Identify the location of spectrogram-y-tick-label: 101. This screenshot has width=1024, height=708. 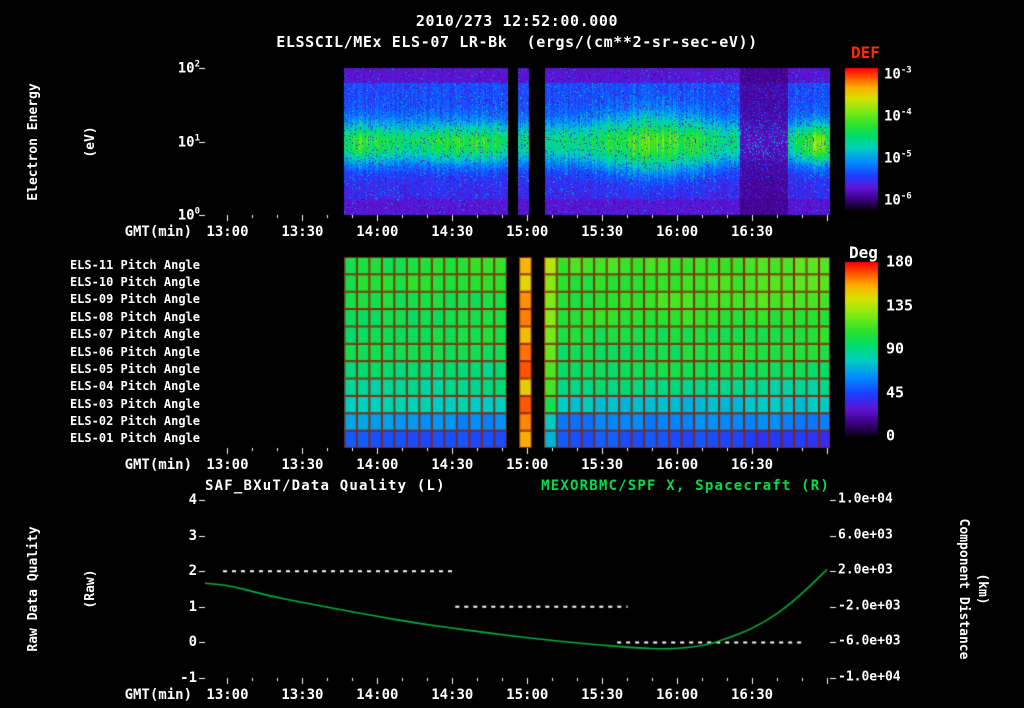
(188, 141).